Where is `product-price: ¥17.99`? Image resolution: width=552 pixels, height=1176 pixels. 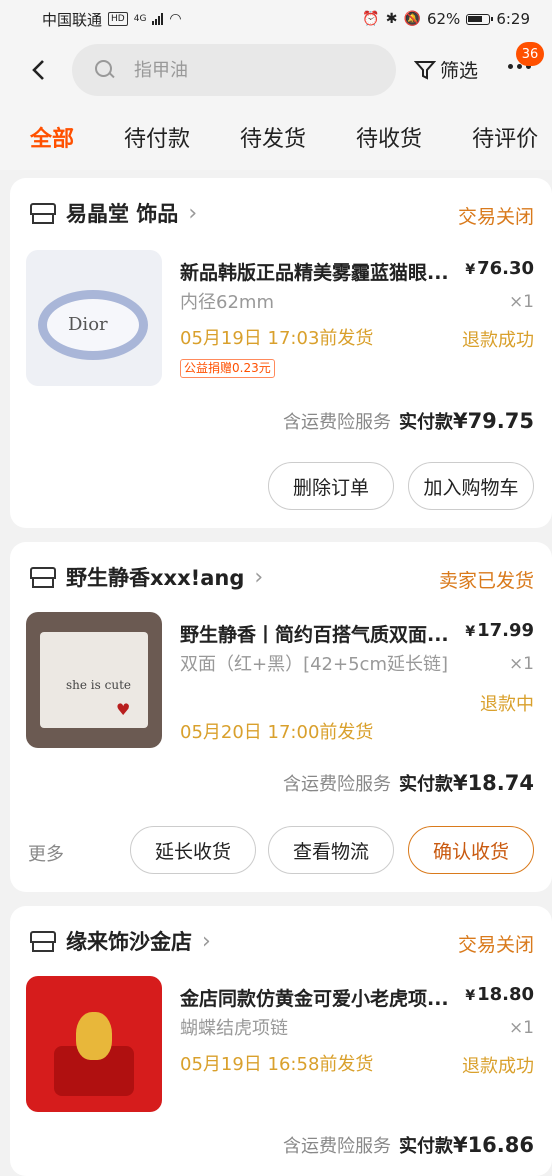
product-price: ¥17.99 is located at coordinates (499, 630).